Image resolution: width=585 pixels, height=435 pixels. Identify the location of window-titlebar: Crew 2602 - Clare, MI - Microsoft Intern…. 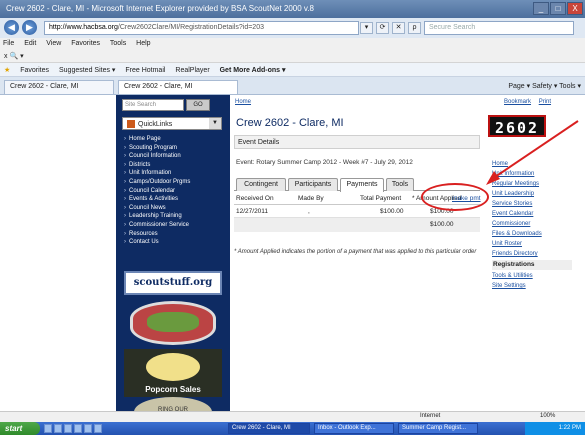
(292, 9).